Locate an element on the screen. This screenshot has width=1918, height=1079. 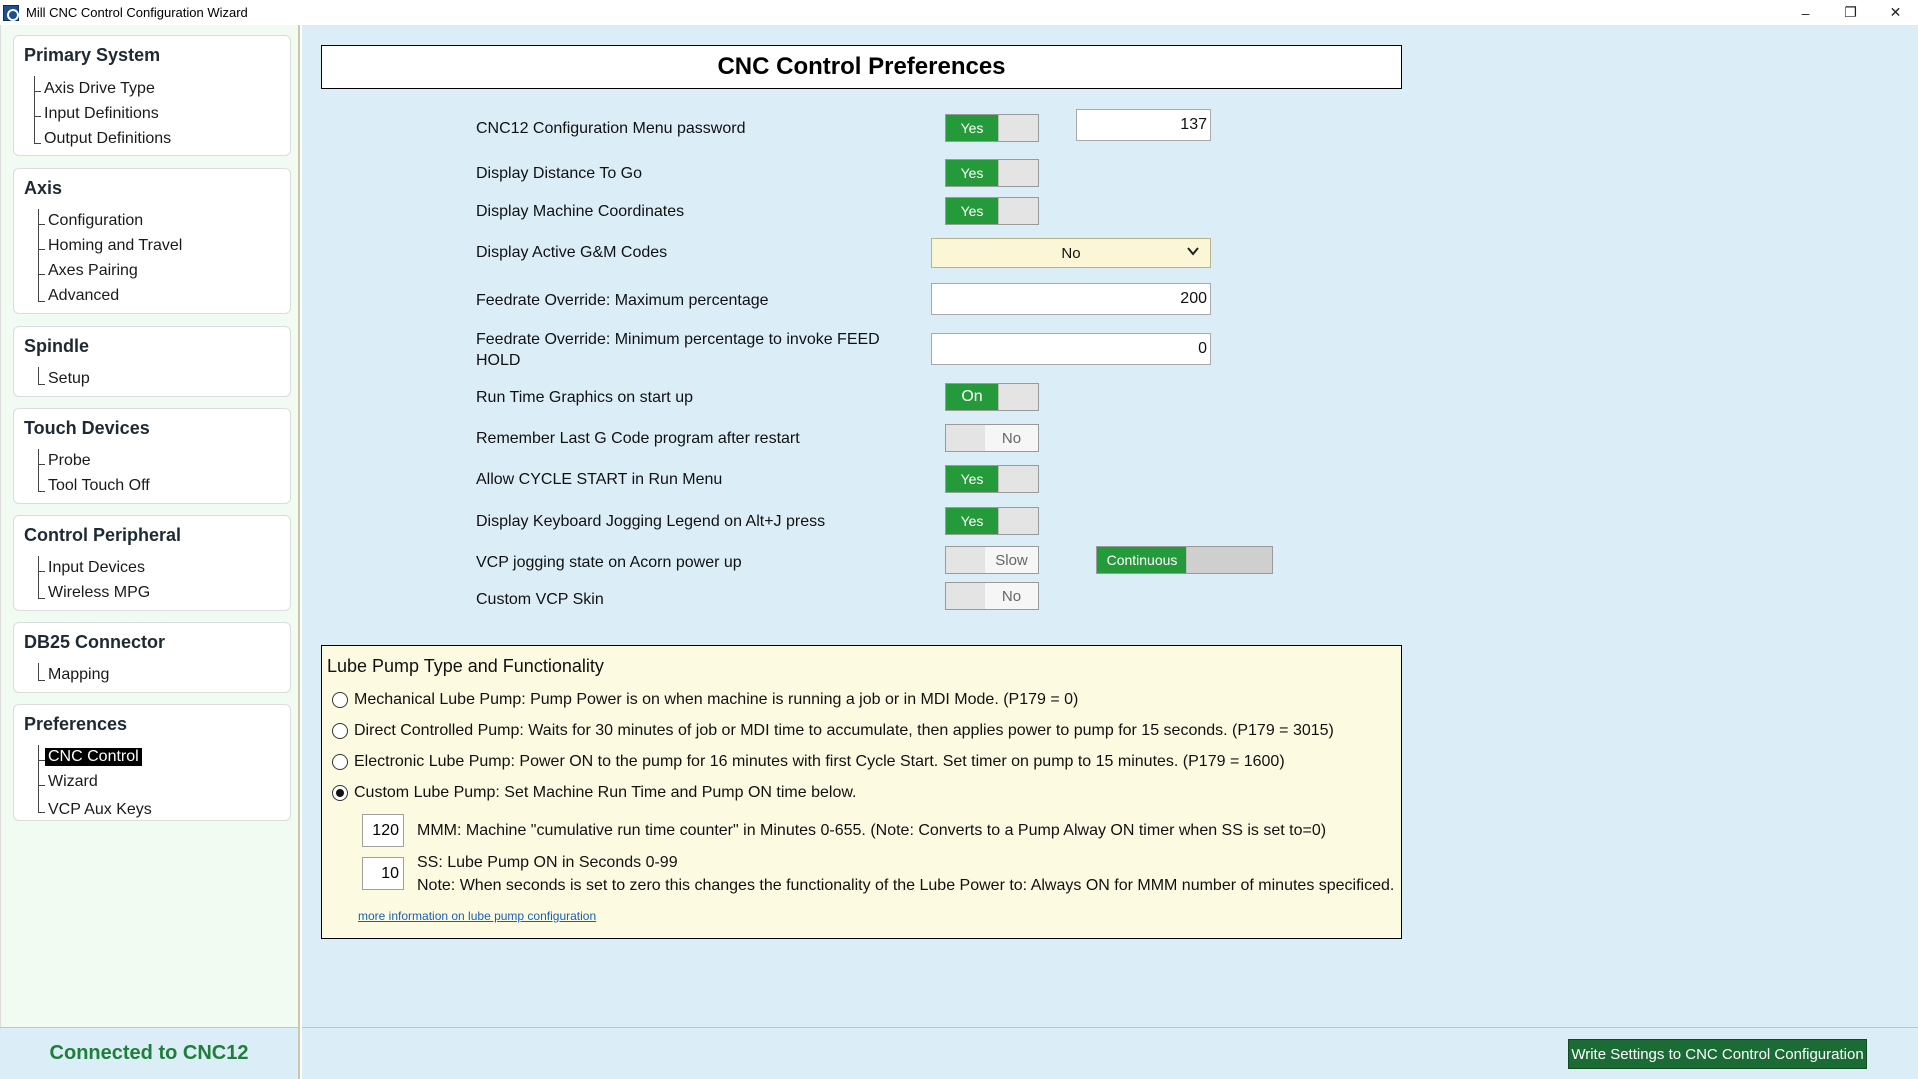
close-icon: ✕ is located at coordinates (1895, 12).